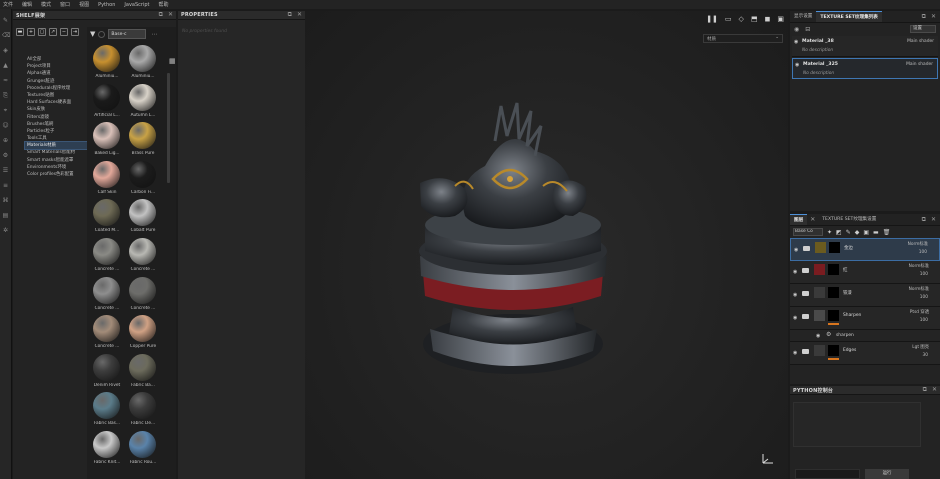 This screenshot has height=479, width=940. Describe the element at coordinates (865, 336) in the screenshot. I see `effect-row: ◉ ⚙ sharpen` at that location.